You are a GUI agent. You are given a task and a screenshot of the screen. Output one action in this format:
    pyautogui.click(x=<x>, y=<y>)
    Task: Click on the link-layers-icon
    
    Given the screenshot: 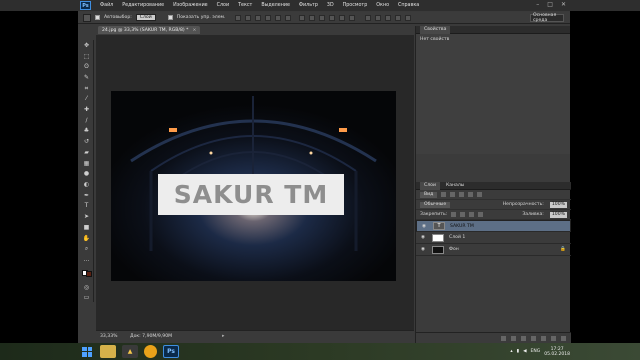 What is the action you would take?
    pyautogui.click(x=503, y=338)
    